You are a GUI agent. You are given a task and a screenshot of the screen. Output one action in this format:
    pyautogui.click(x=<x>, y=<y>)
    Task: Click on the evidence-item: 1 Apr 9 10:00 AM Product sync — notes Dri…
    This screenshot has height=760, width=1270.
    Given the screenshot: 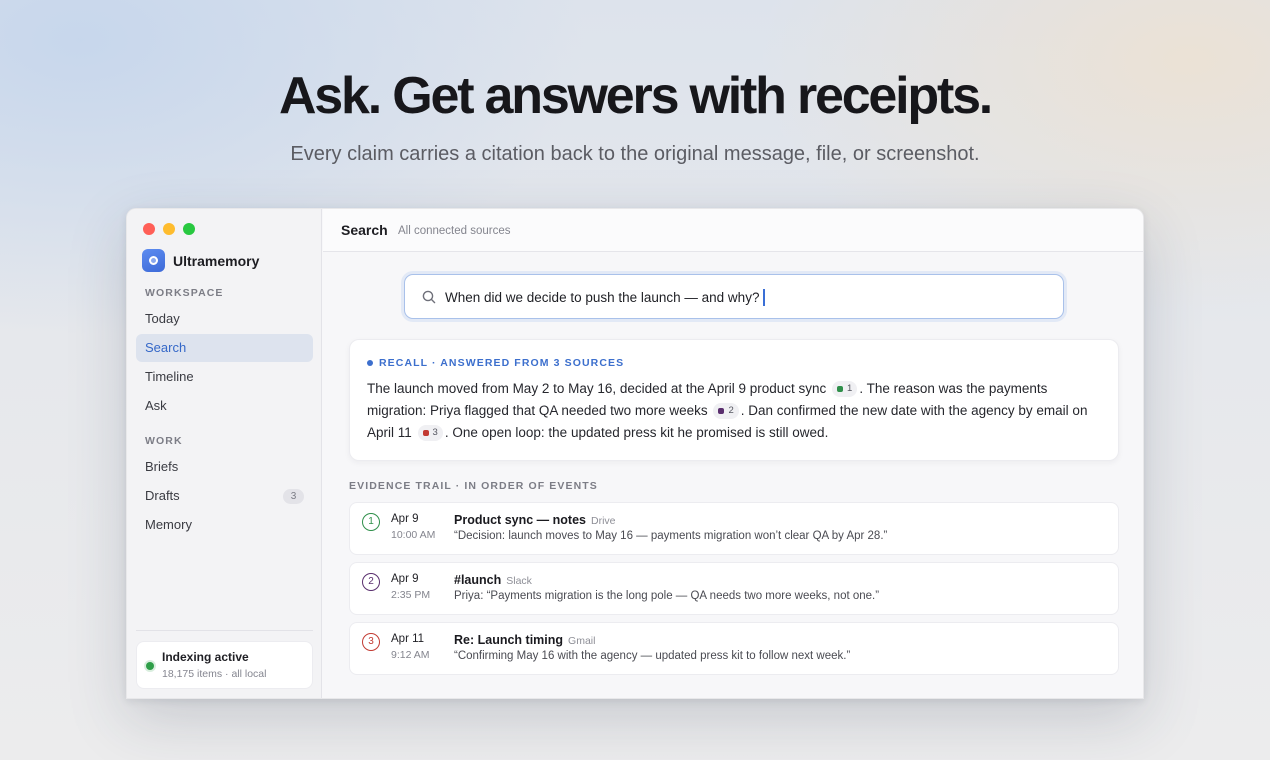 What is the action you would take?
    pyautogui.click(x=734, y=528)
    